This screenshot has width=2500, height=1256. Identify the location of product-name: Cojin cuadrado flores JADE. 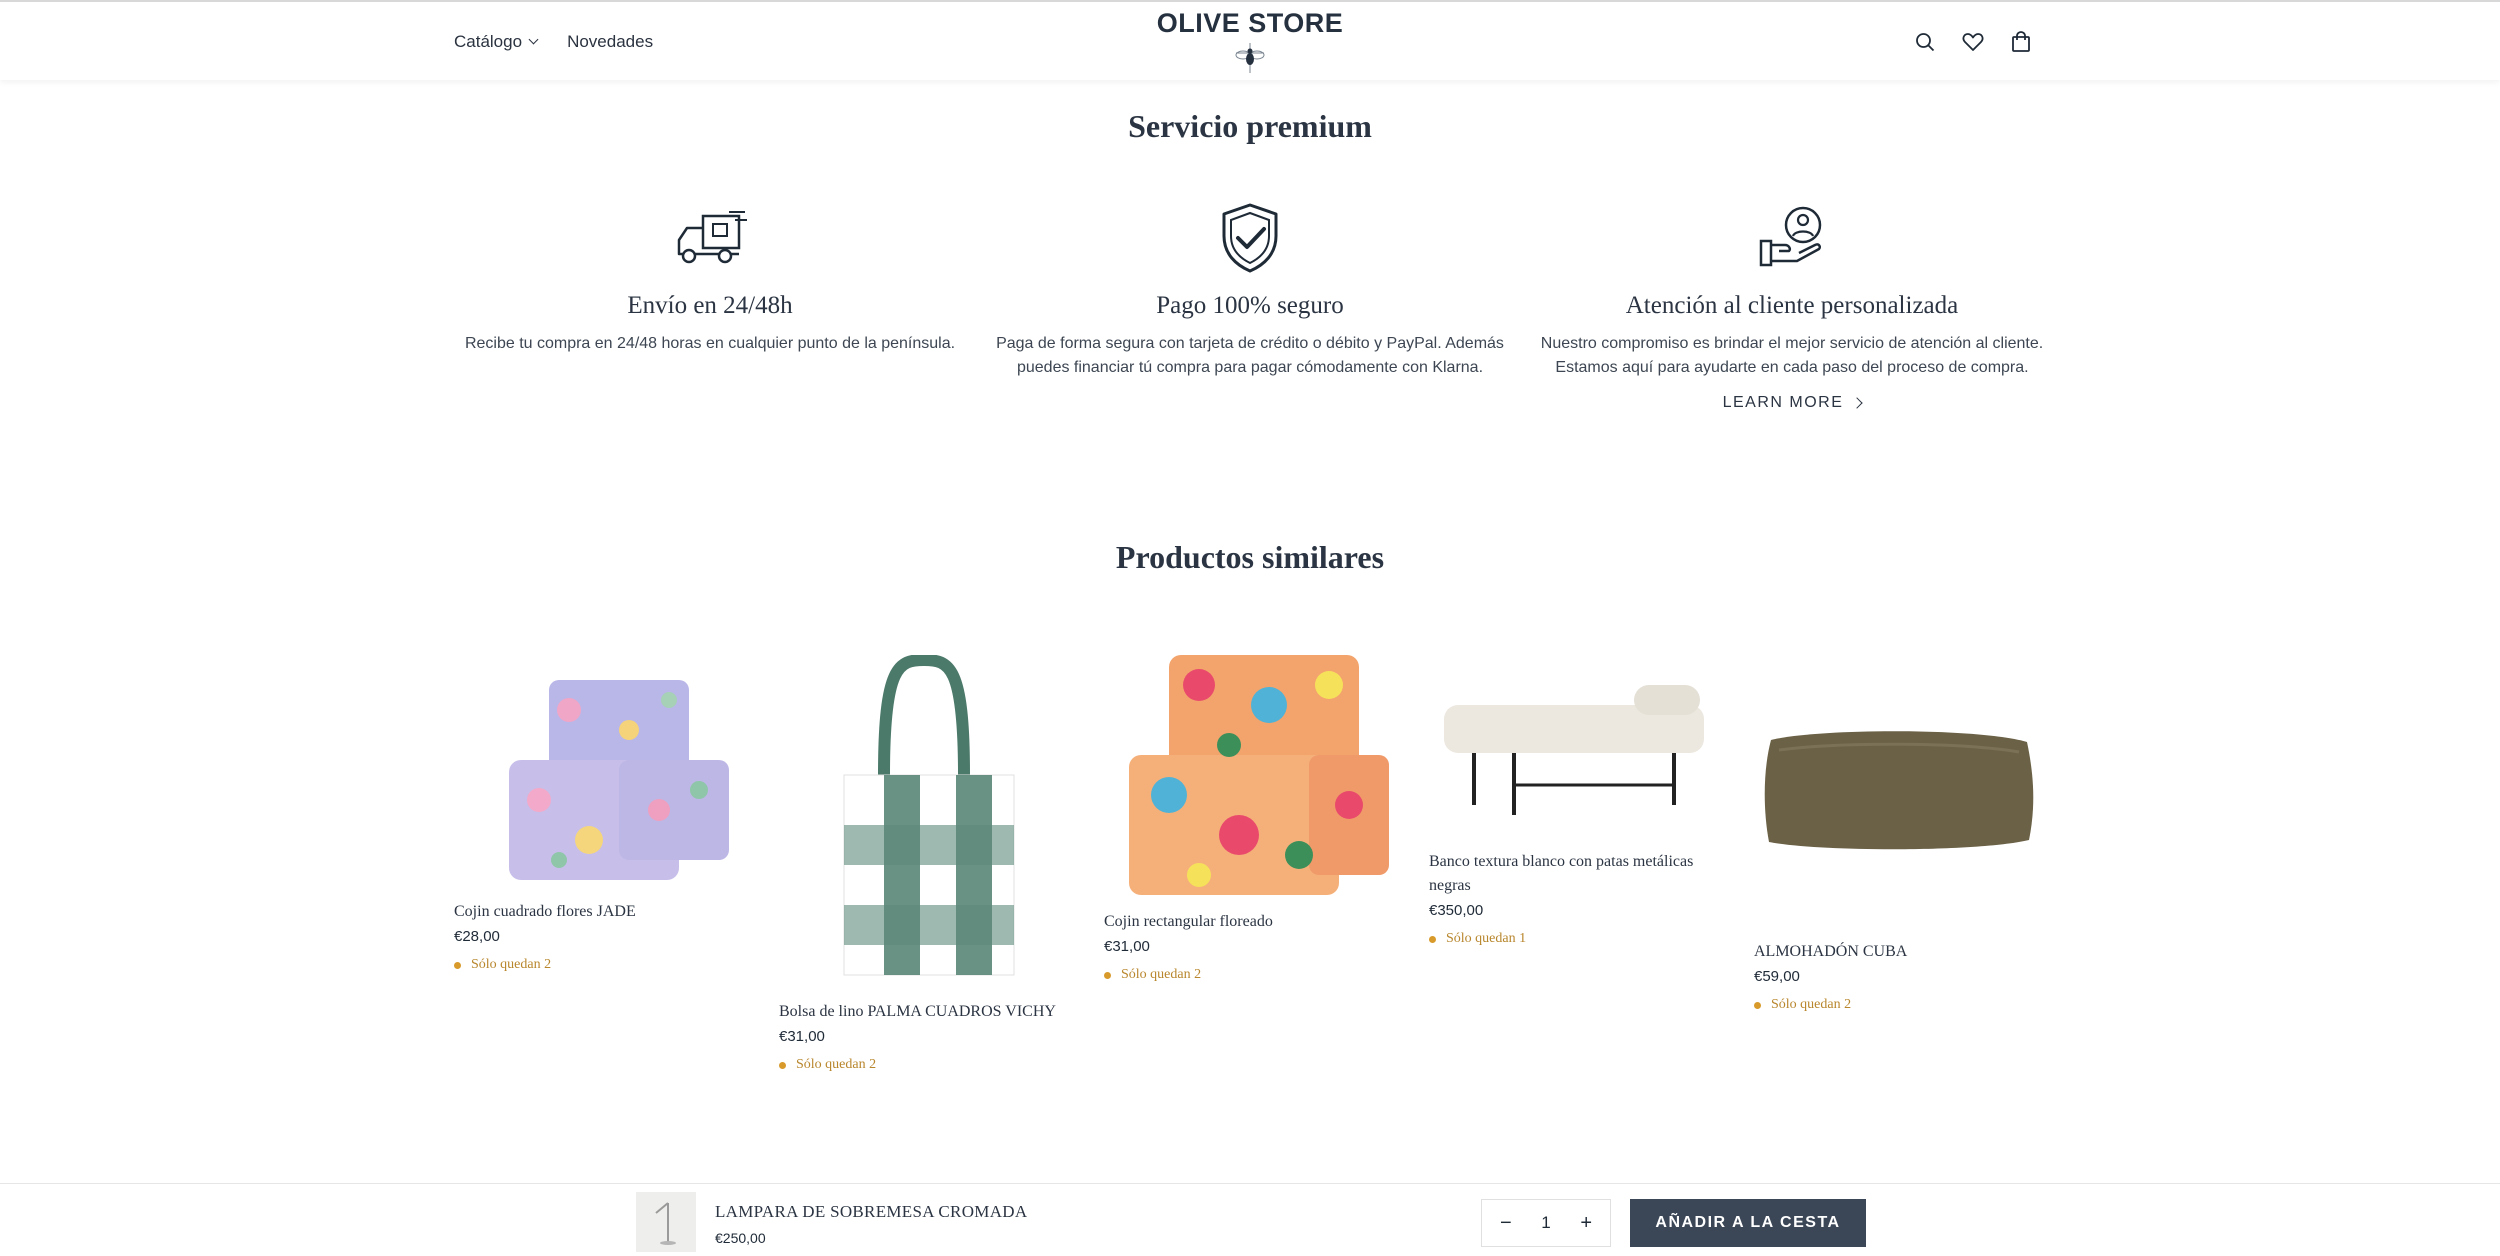
(599, 912).